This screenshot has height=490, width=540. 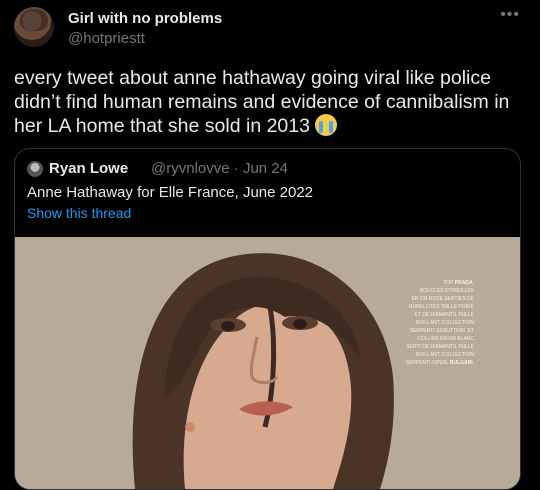 I want to click on caption-line: serpenti viper, BULGARI., so click(x=439, y=363).